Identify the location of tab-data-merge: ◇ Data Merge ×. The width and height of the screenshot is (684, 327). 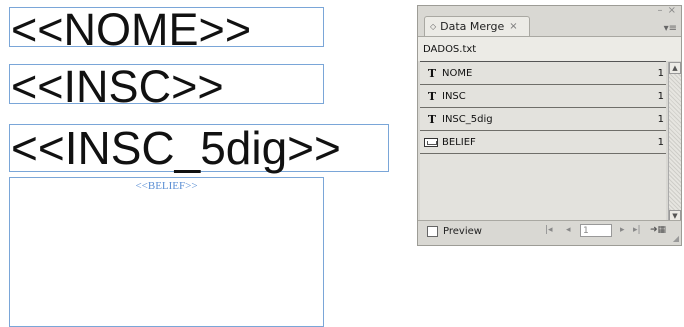
(477, 26).